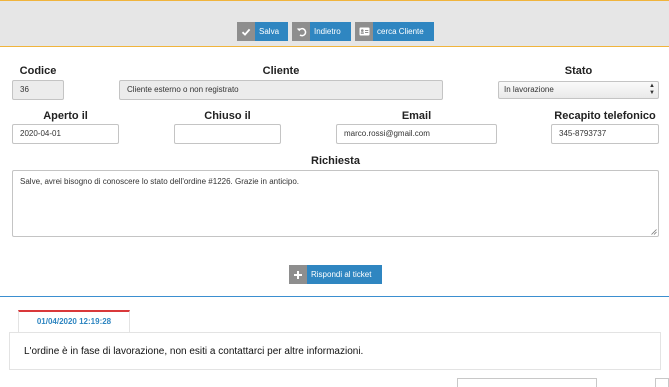 The image size is (669, 387). I want to click on checkmark-icon, so click(246, 31).